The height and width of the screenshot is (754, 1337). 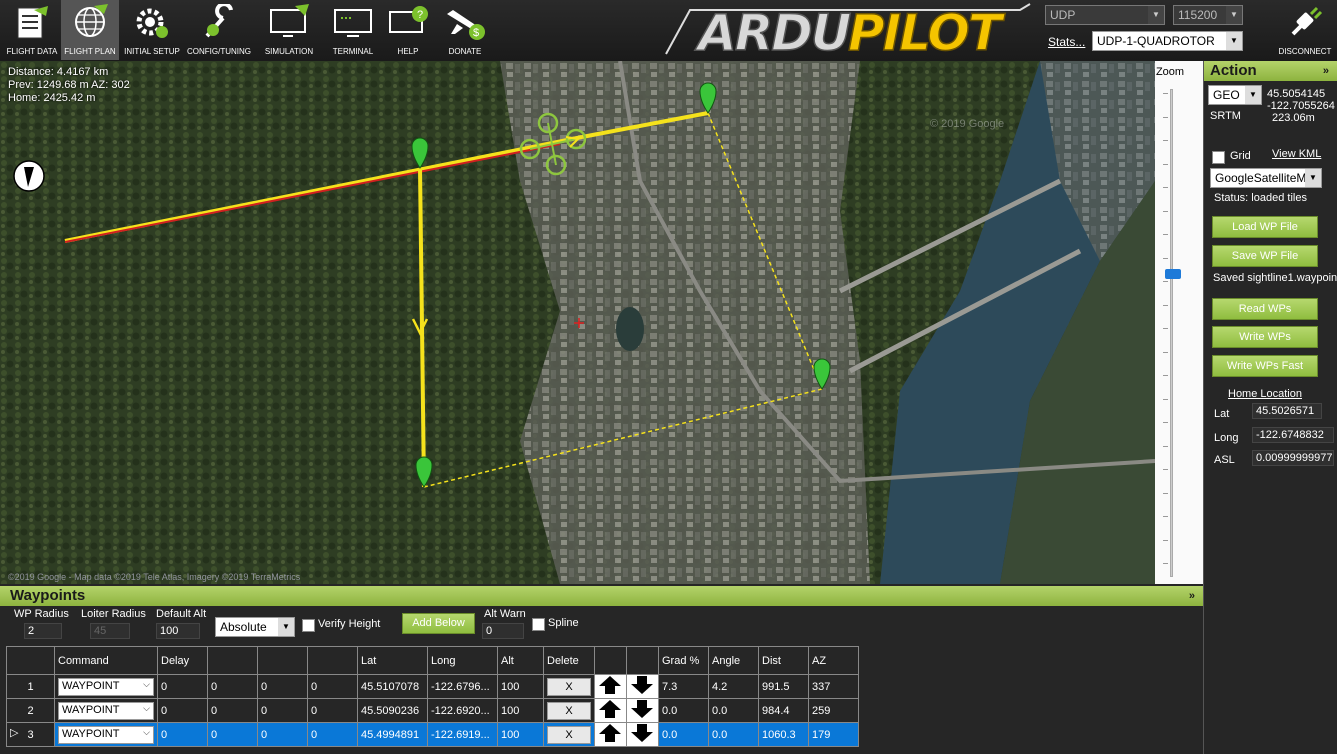 What do you see at coordinates (30, 686) in the screenshot?
I see `row-number-cell: 1` at bounding box center [30, 686].